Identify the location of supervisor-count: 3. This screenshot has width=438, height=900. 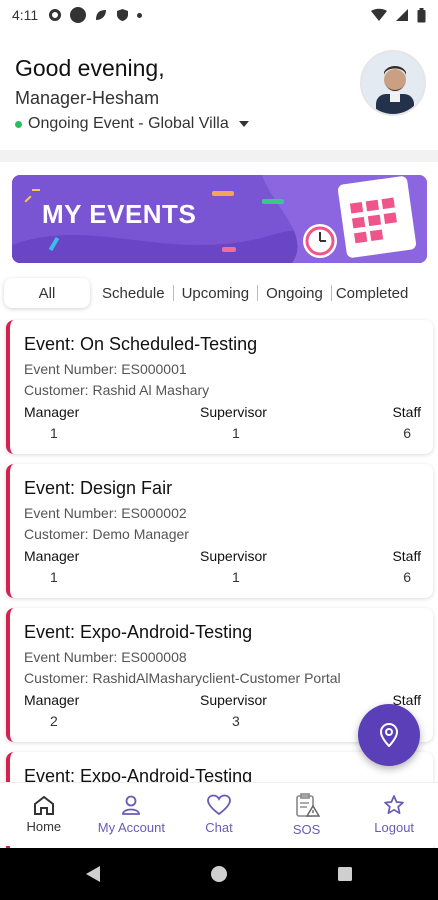
(236, 721).